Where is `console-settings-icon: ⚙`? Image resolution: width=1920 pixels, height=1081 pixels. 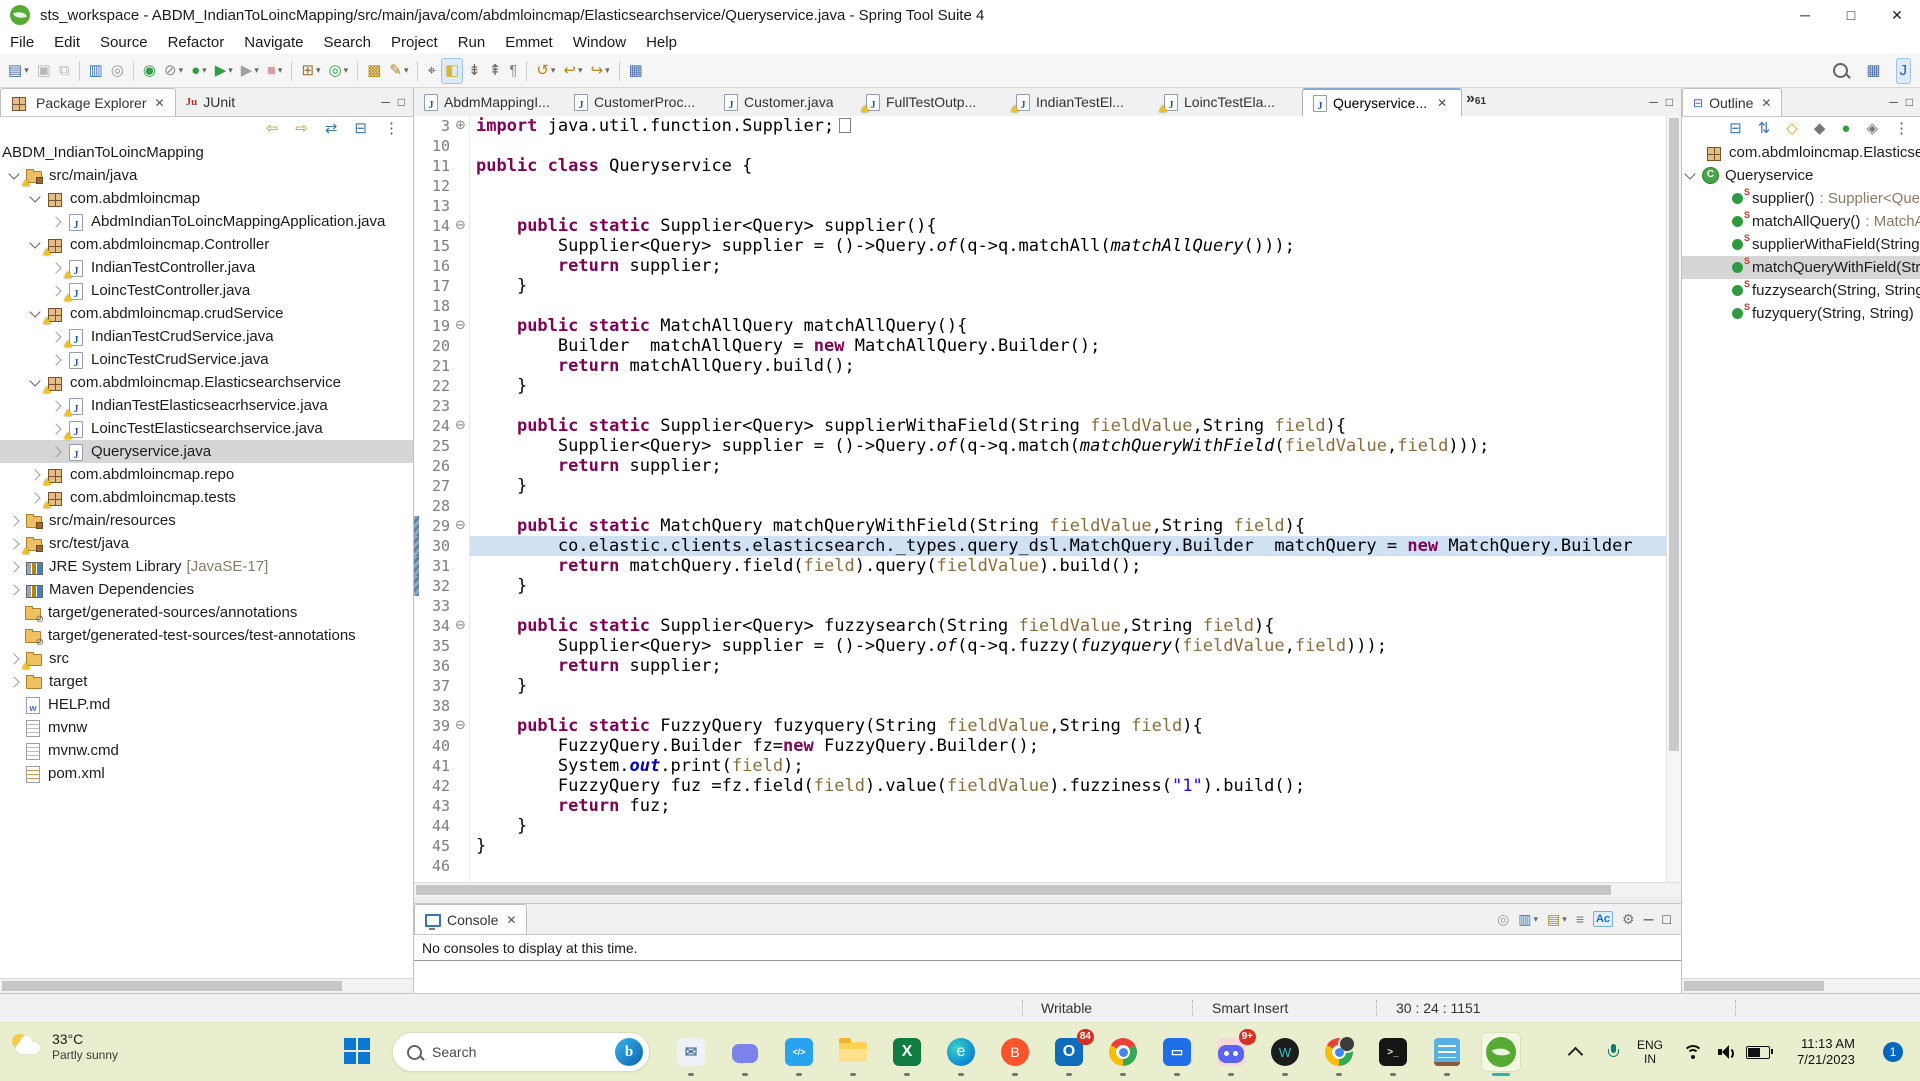 console-settings-icon: ⚙ is located at coordinates (1628, 919).